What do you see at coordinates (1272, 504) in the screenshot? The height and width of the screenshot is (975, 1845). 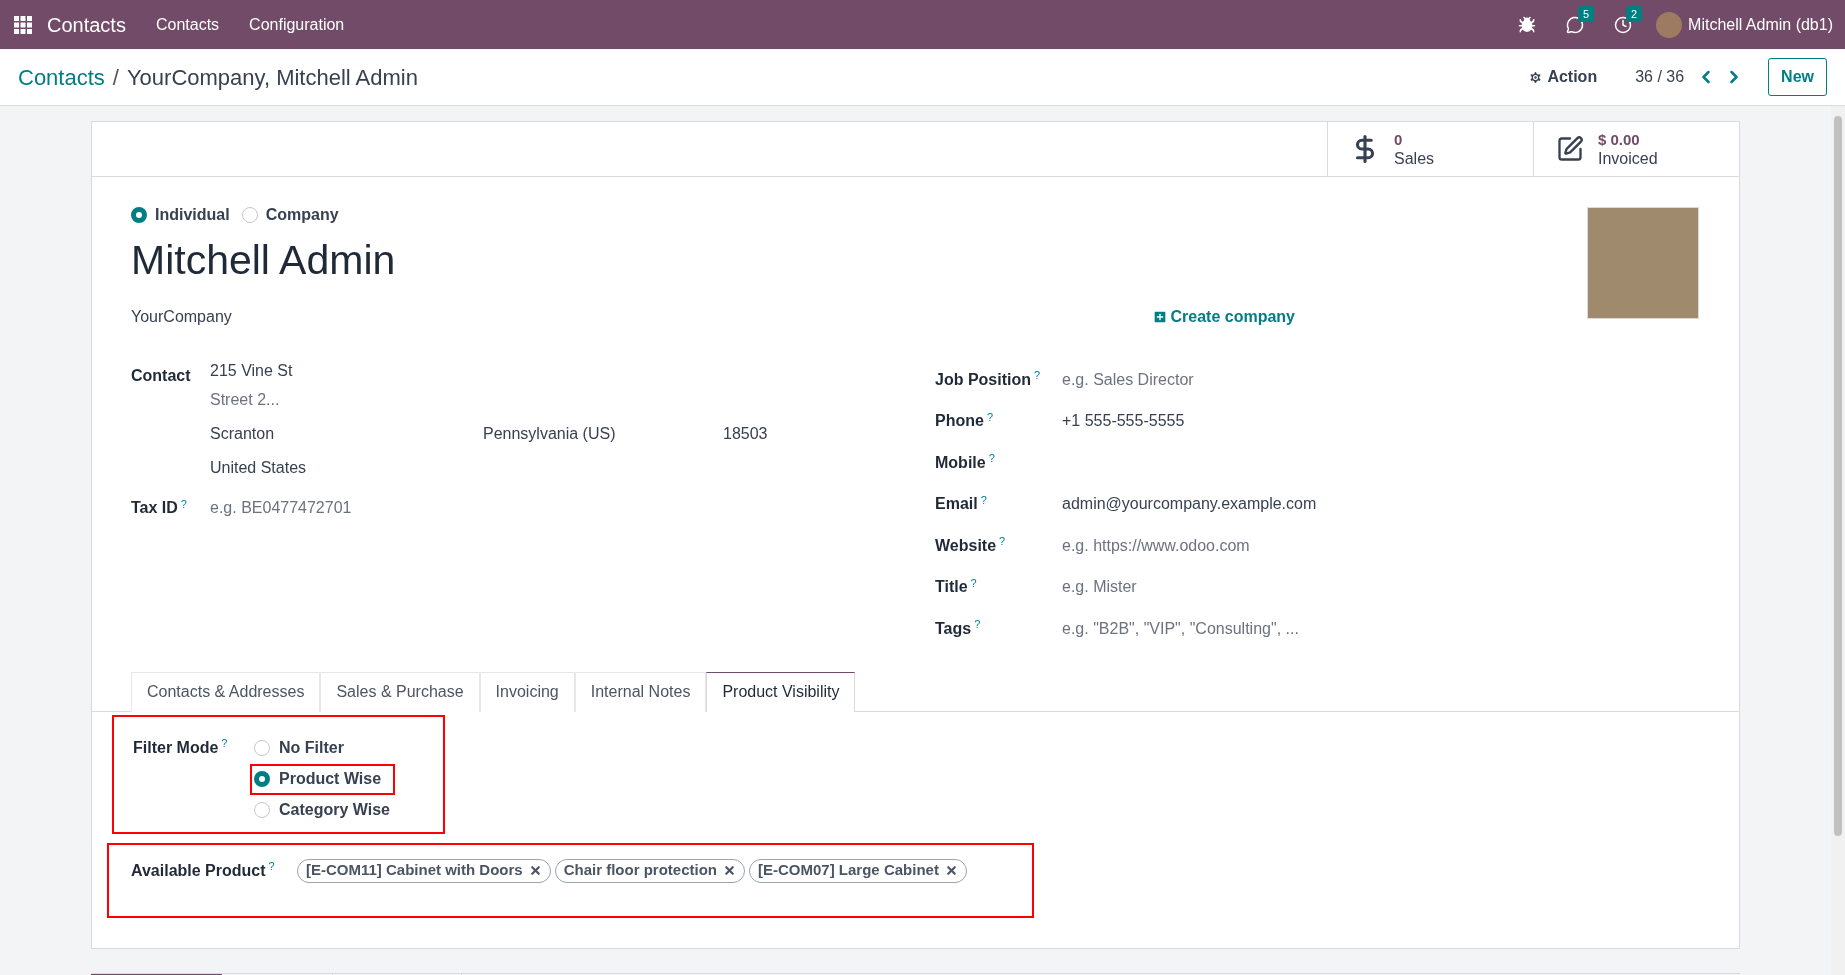 I see `text-field: admin@yourcompany.example.com` at bounding box center [1272, 504].